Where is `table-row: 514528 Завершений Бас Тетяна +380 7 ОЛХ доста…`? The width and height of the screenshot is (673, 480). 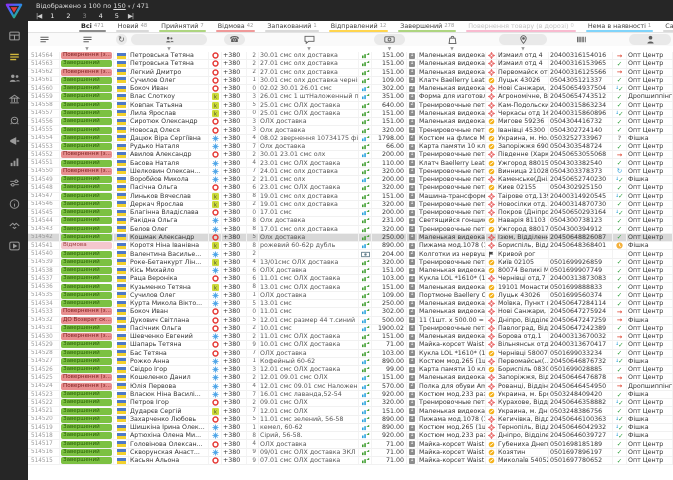 table-row: 514528 Завершений Бас Тетяна +380 7 ОЛХ доста… is located at coordinates (350, 353).